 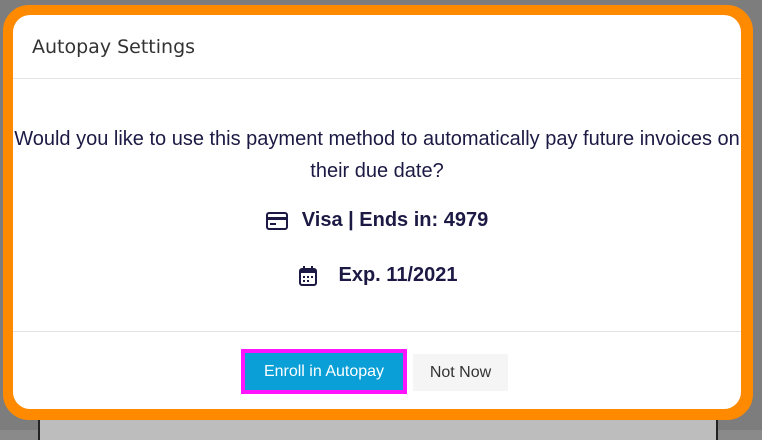 I want to click on expiration-line: Exp. 11/2021, so click(x=377, y=275).